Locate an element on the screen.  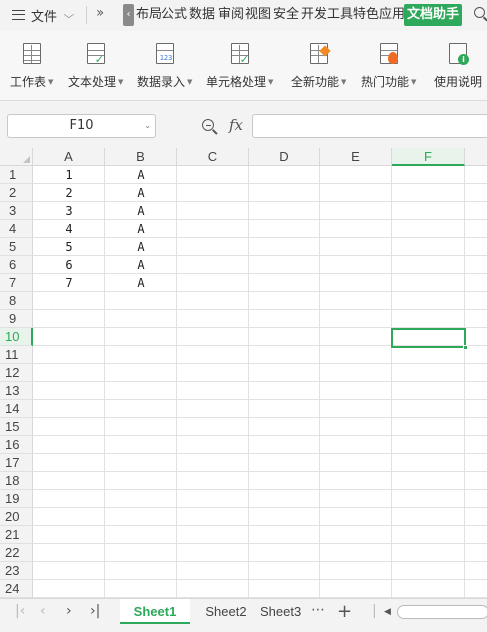
cell-a1: 1 is located at coordinates (69, 175).